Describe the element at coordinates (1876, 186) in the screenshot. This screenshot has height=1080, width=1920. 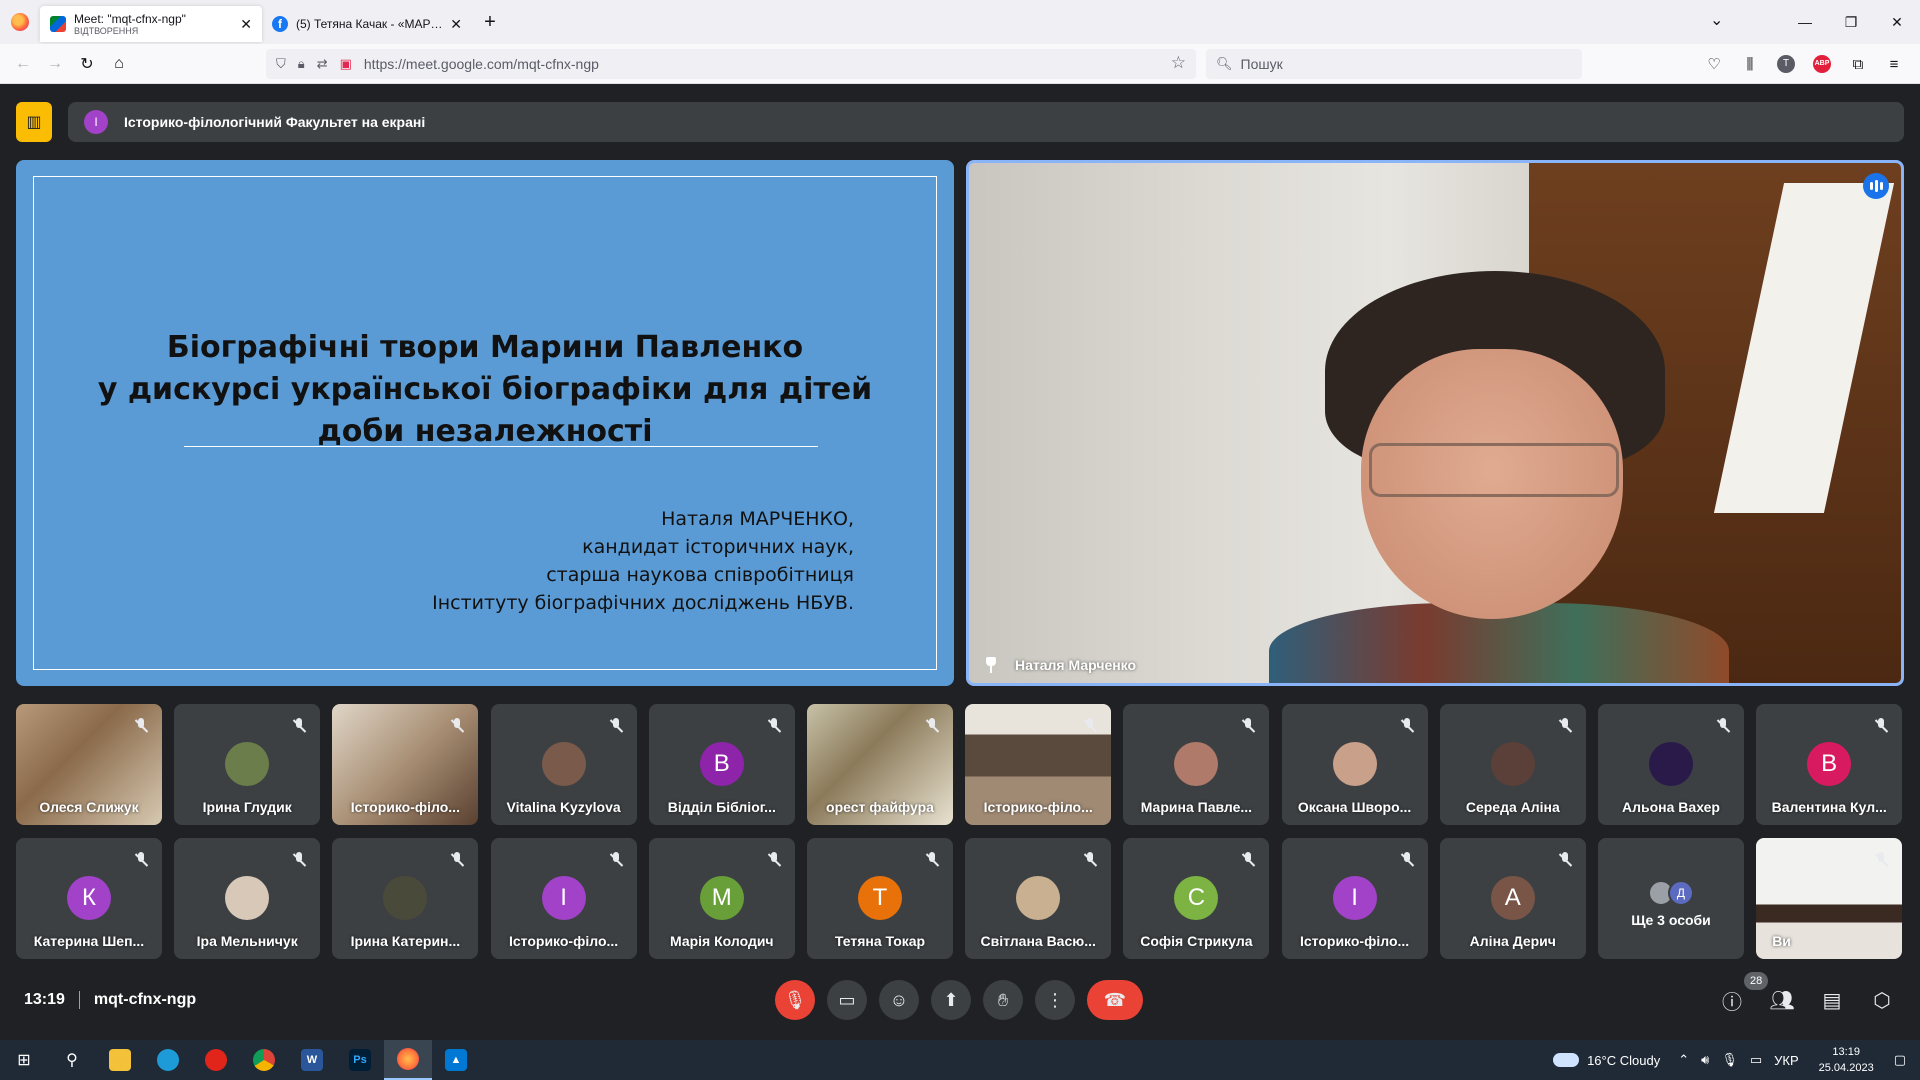
I see `speaking-indicator-icon` at that location.